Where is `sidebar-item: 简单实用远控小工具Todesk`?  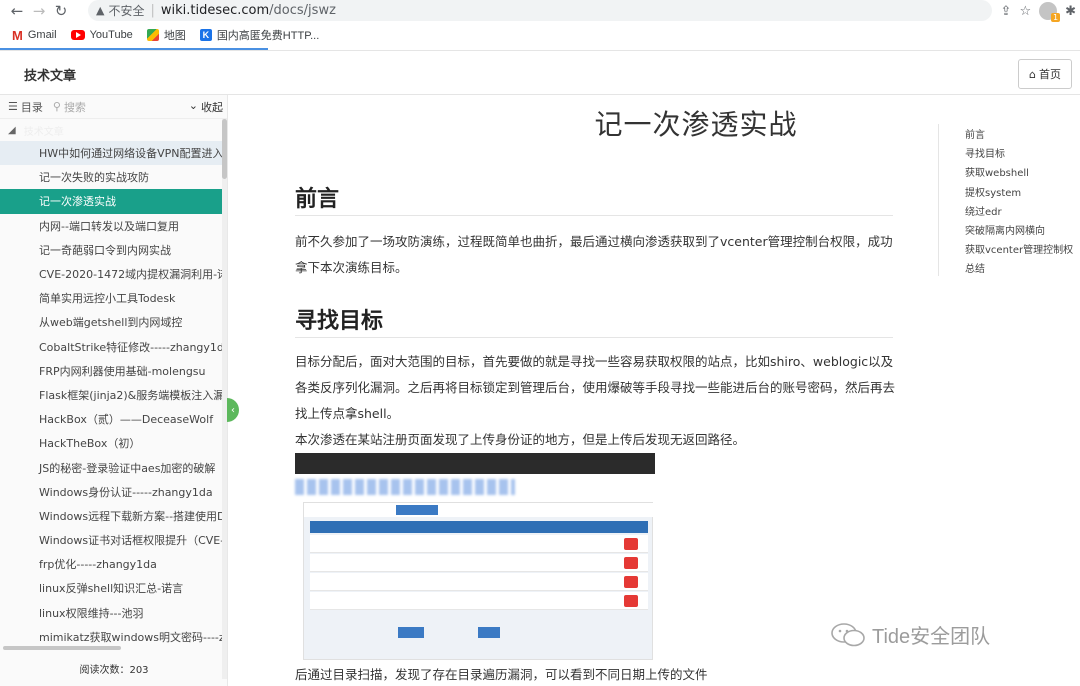 sidebar-item: 简单实用远控小工具Todesk is located at coordinates (113, 298).